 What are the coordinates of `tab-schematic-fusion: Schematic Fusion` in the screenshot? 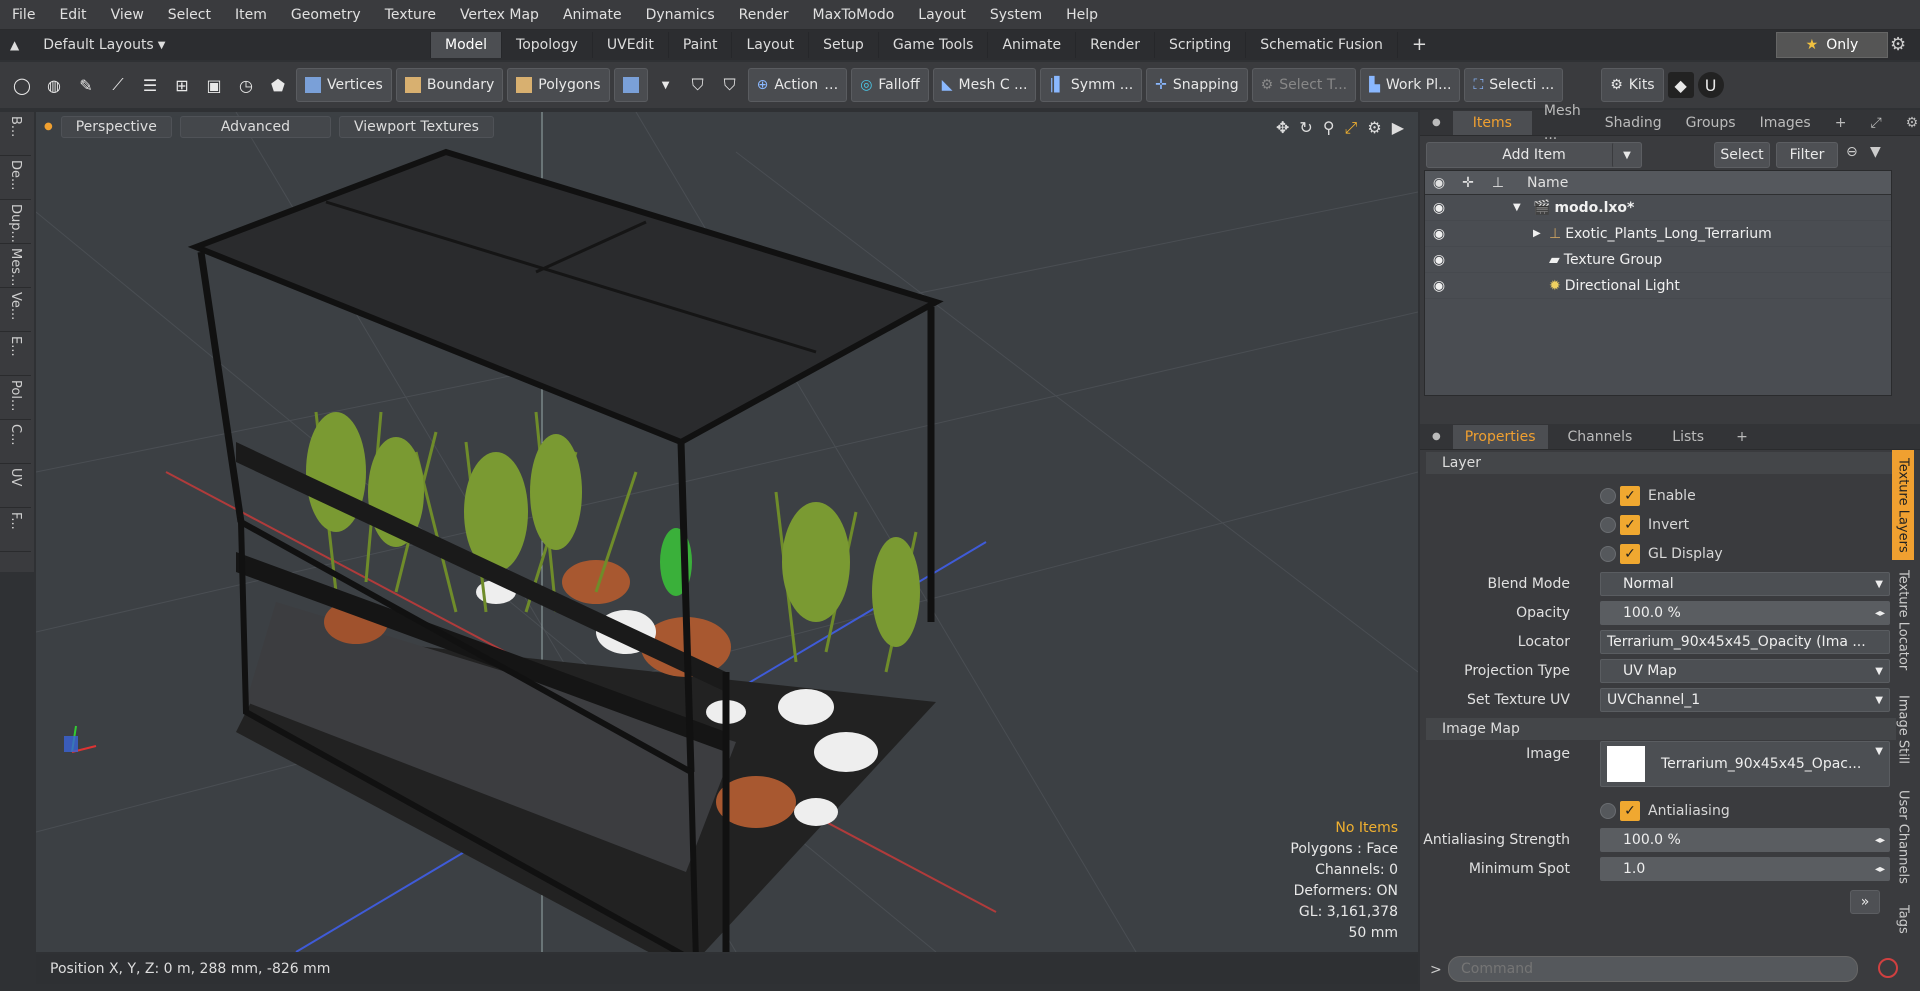 It's located at (1321, 45).